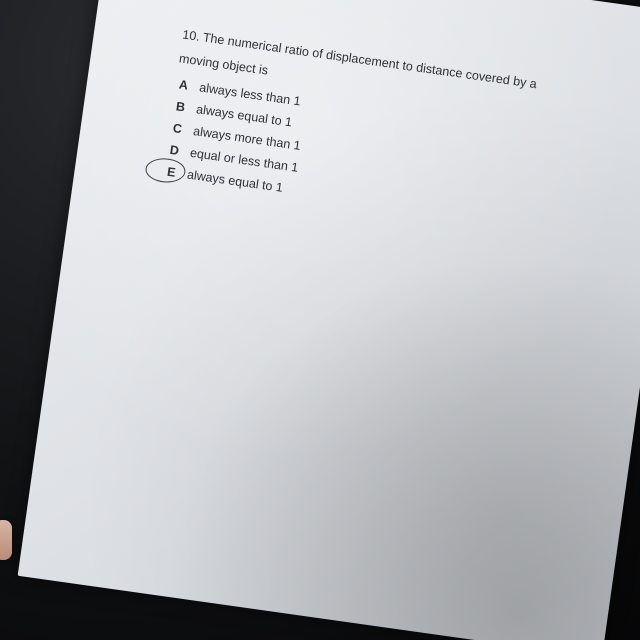 The height and width of the screenshot is (640, 640). Describe the element at coordinates (6, 540) in the screenshot. I see `finger-icon` at that location.